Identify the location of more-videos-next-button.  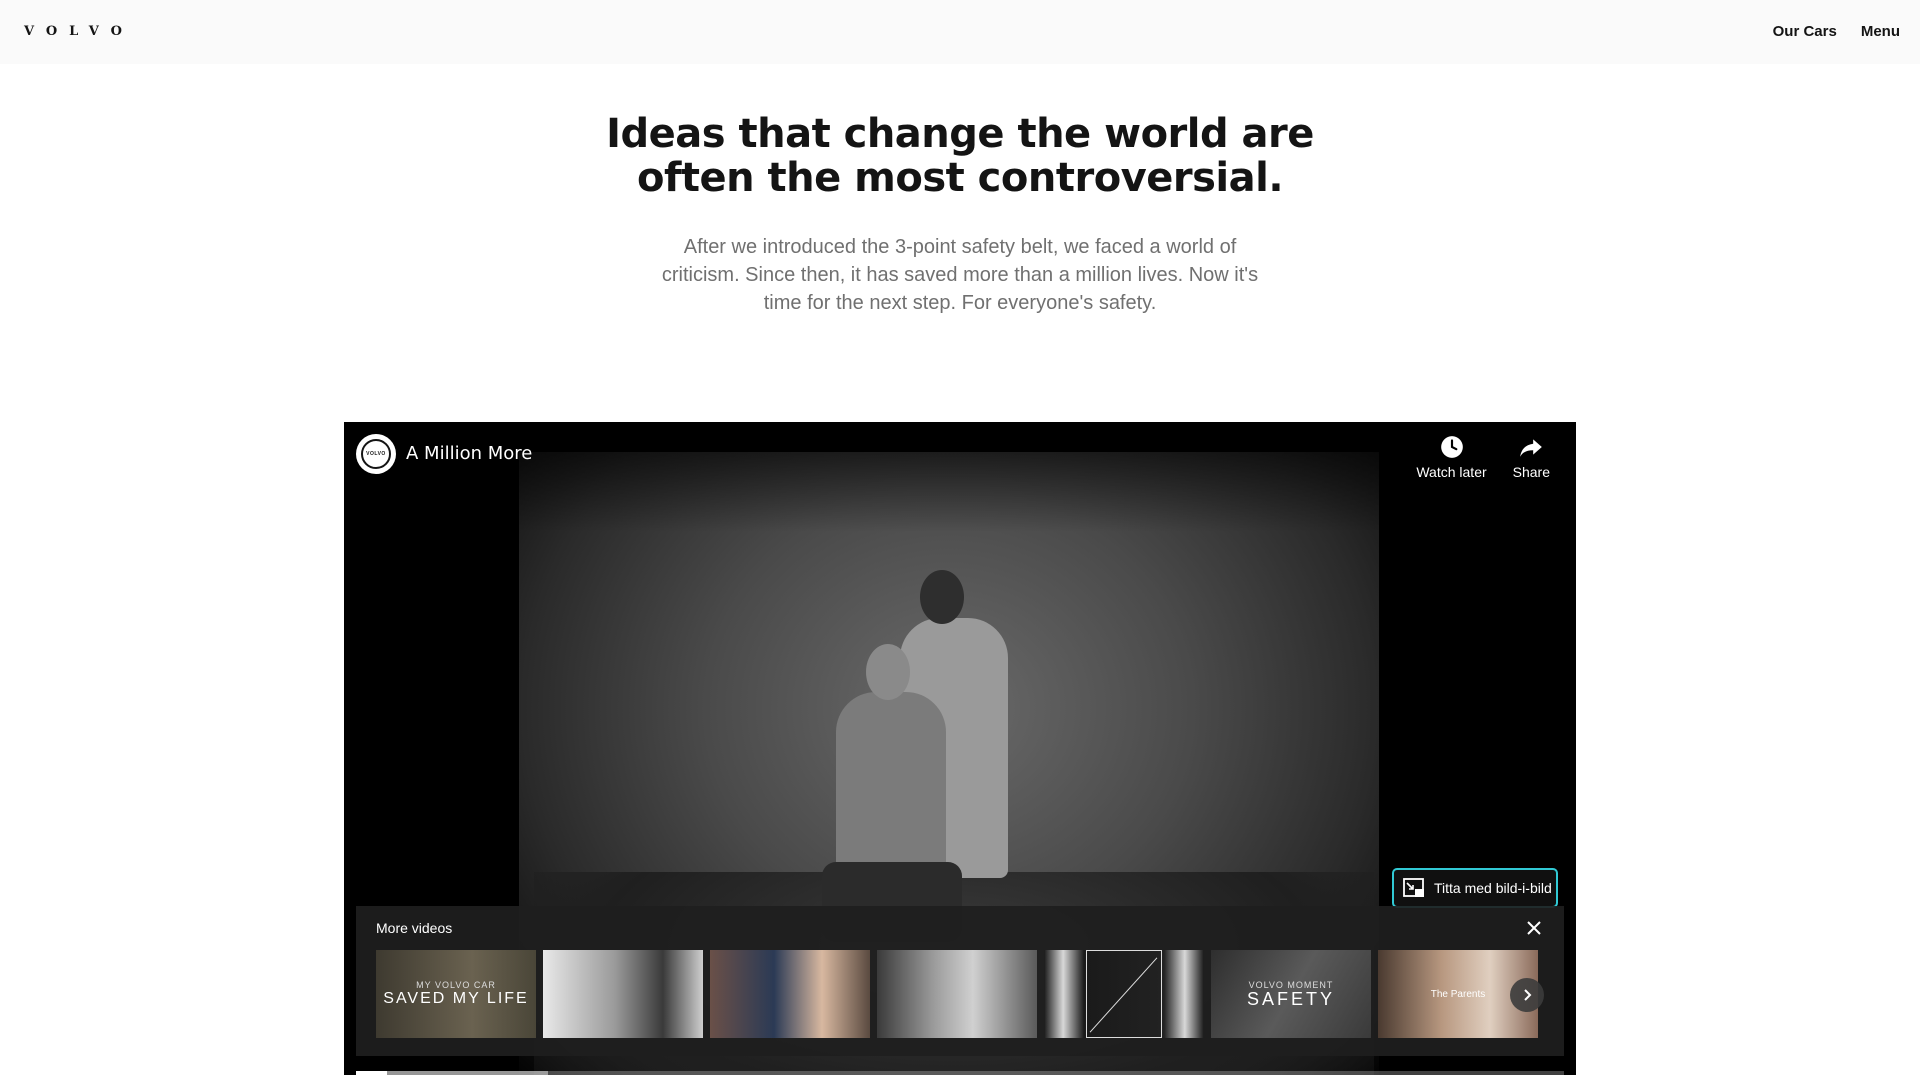
(1527, 995).